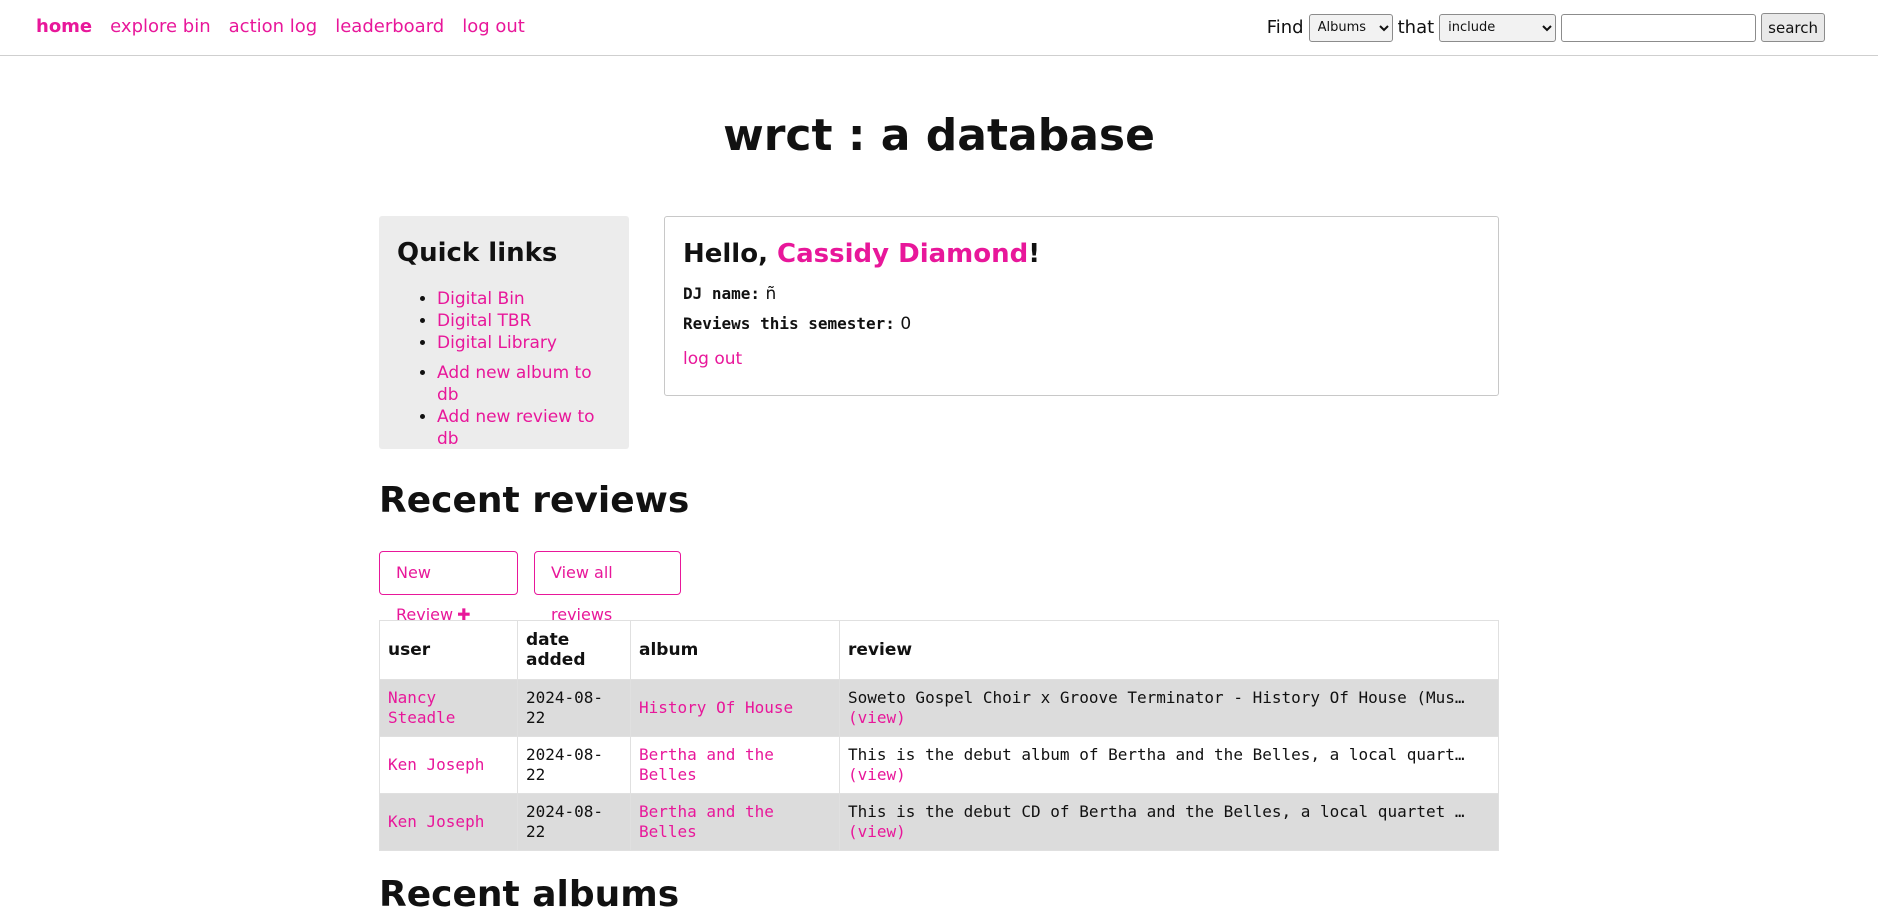 This screenshot has width=1878, height=918. Describe the element at coordinates (771, 294) in the screenshot. I see `dj-name-value: ñ` at that location.